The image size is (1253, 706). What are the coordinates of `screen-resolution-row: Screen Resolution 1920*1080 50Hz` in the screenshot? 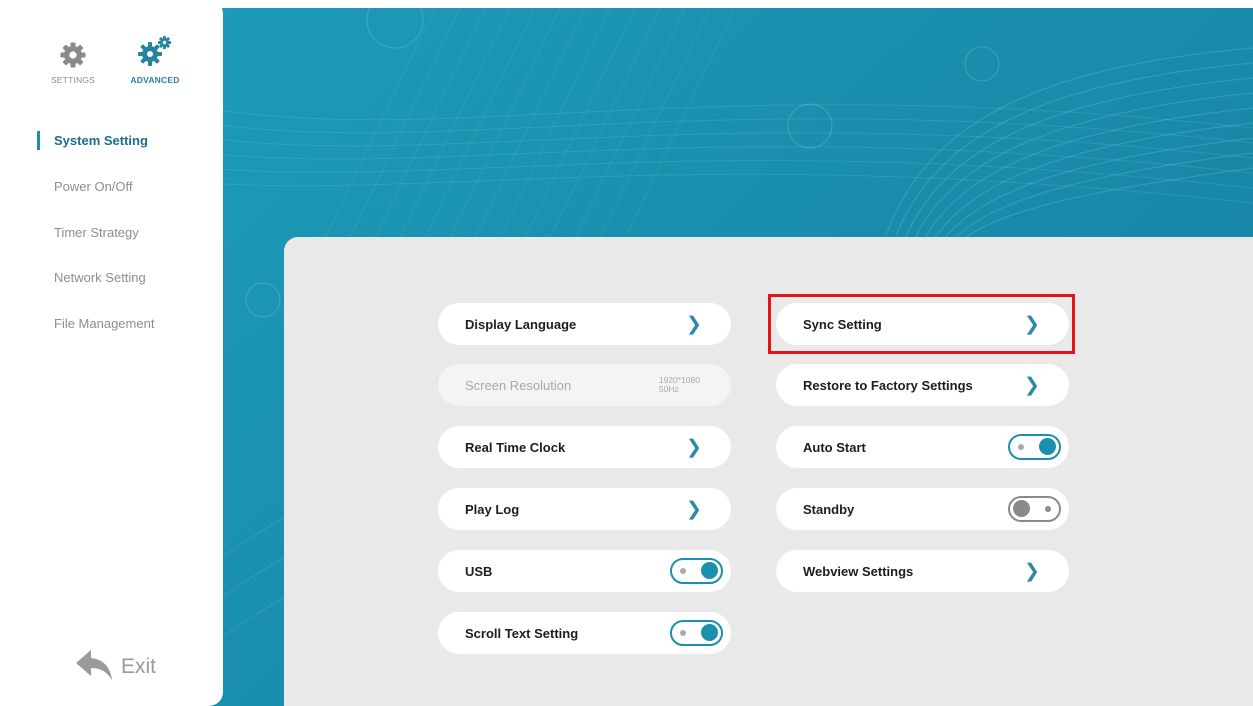 It's located at (584, 385).